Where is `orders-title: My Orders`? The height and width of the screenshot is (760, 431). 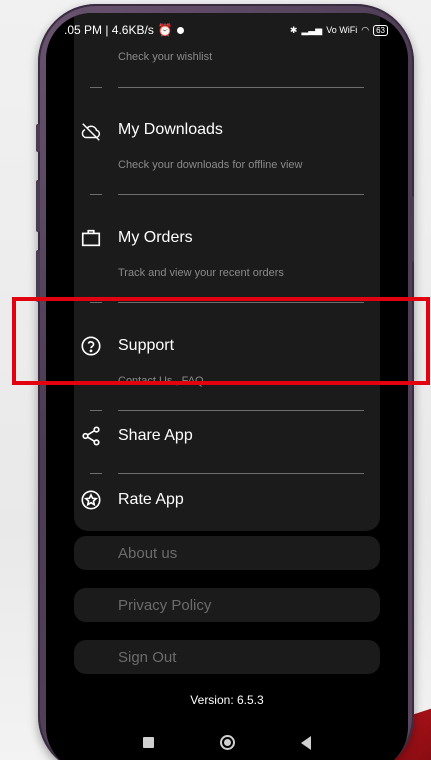
orders-title: My Orders is located at coordinates (155, 237).